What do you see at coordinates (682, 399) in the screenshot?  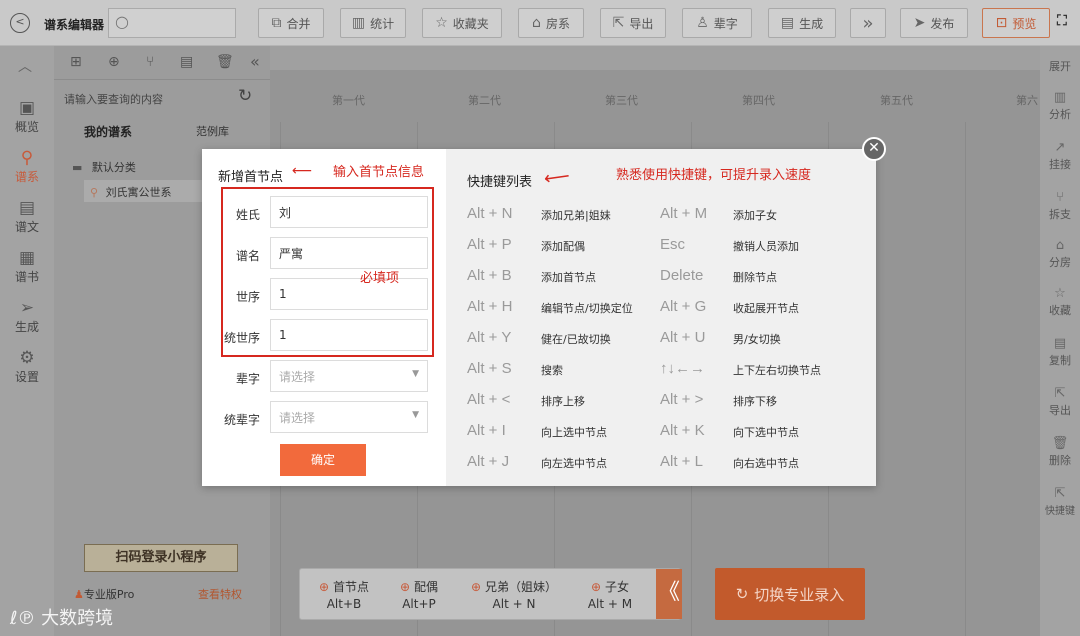 I see `shortcut-key: Alt + >` at bounding box center [682, 399].